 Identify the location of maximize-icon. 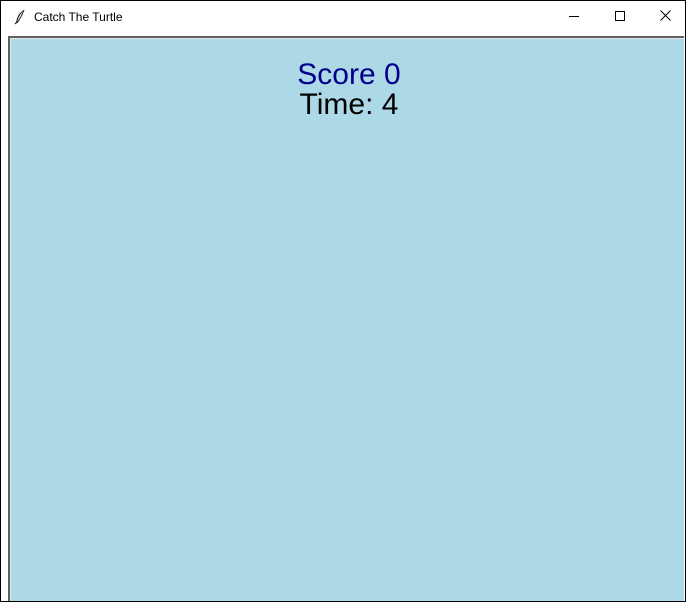
(620, 17).